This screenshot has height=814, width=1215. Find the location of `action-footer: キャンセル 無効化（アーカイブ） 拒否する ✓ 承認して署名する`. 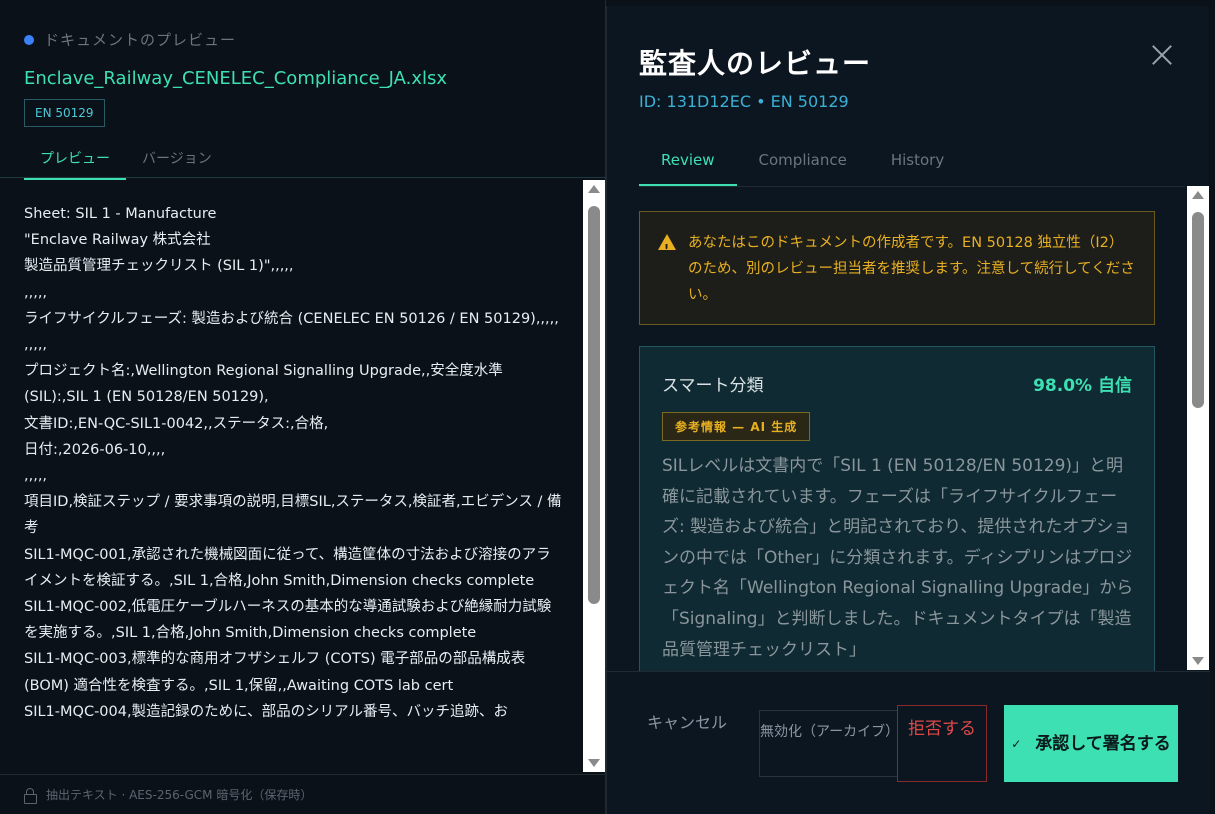

action-footer: キャンセル 無効化（アーカイブ） 拒否する ✓ 承認して署名する is located at coordinates (908, 742).